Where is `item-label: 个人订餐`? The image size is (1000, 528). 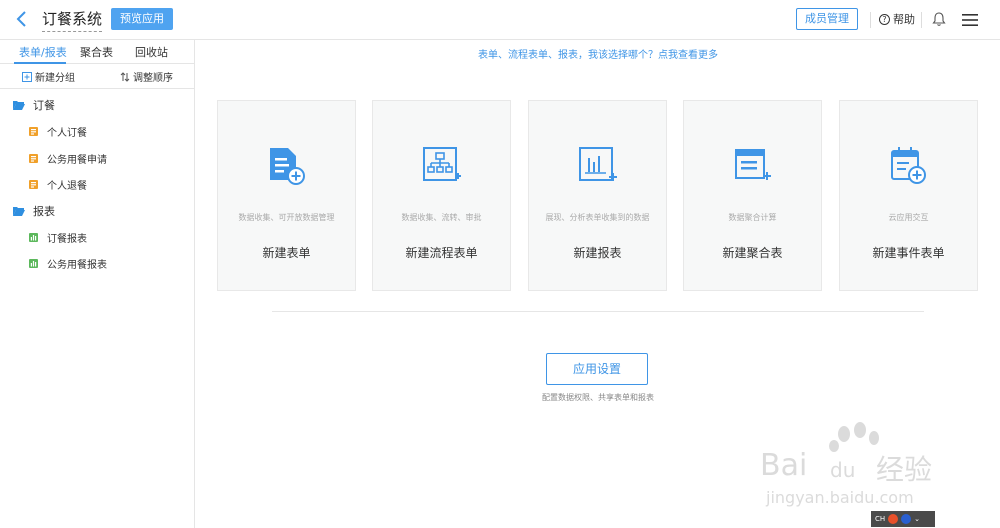
item-label: 个人订餐 is located at coordinates (67, 133).